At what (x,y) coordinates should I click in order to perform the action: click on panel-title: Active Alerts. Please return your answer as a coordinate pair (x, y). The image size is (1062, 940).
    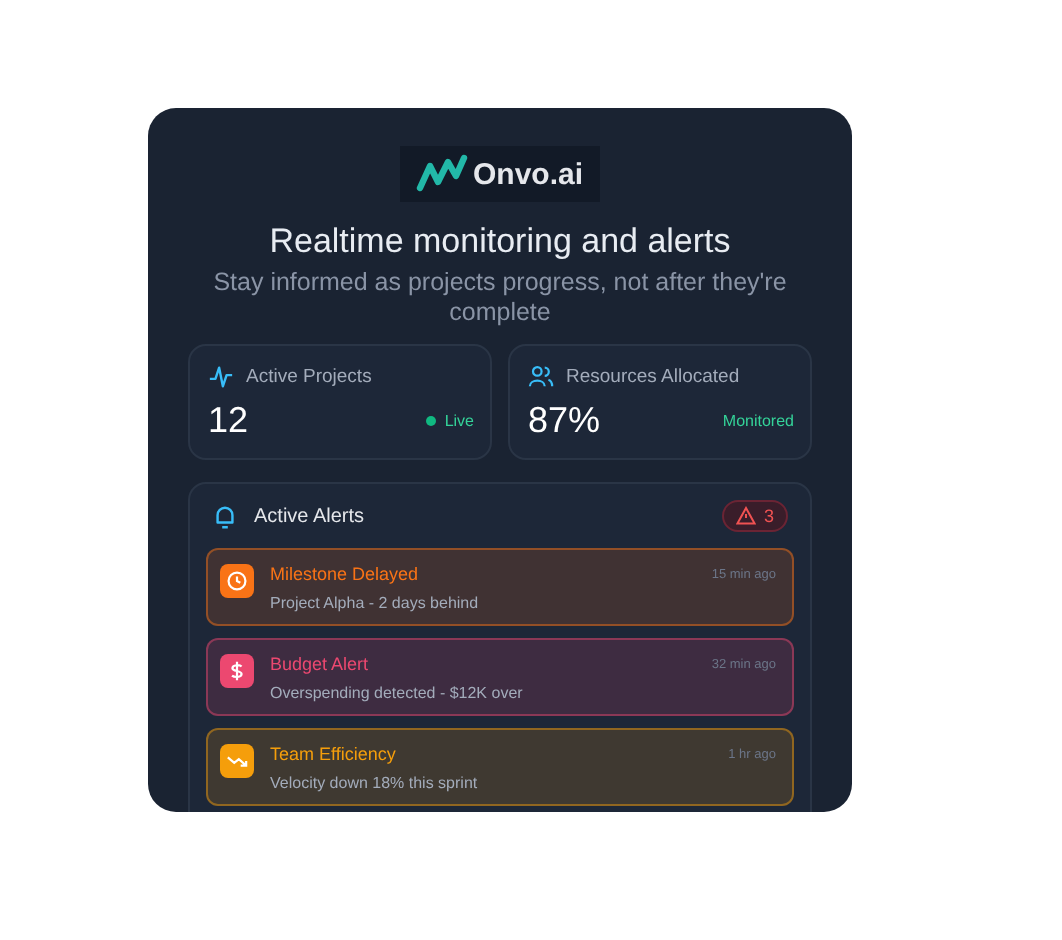
    Looking at the image, I should click on (310, 516).